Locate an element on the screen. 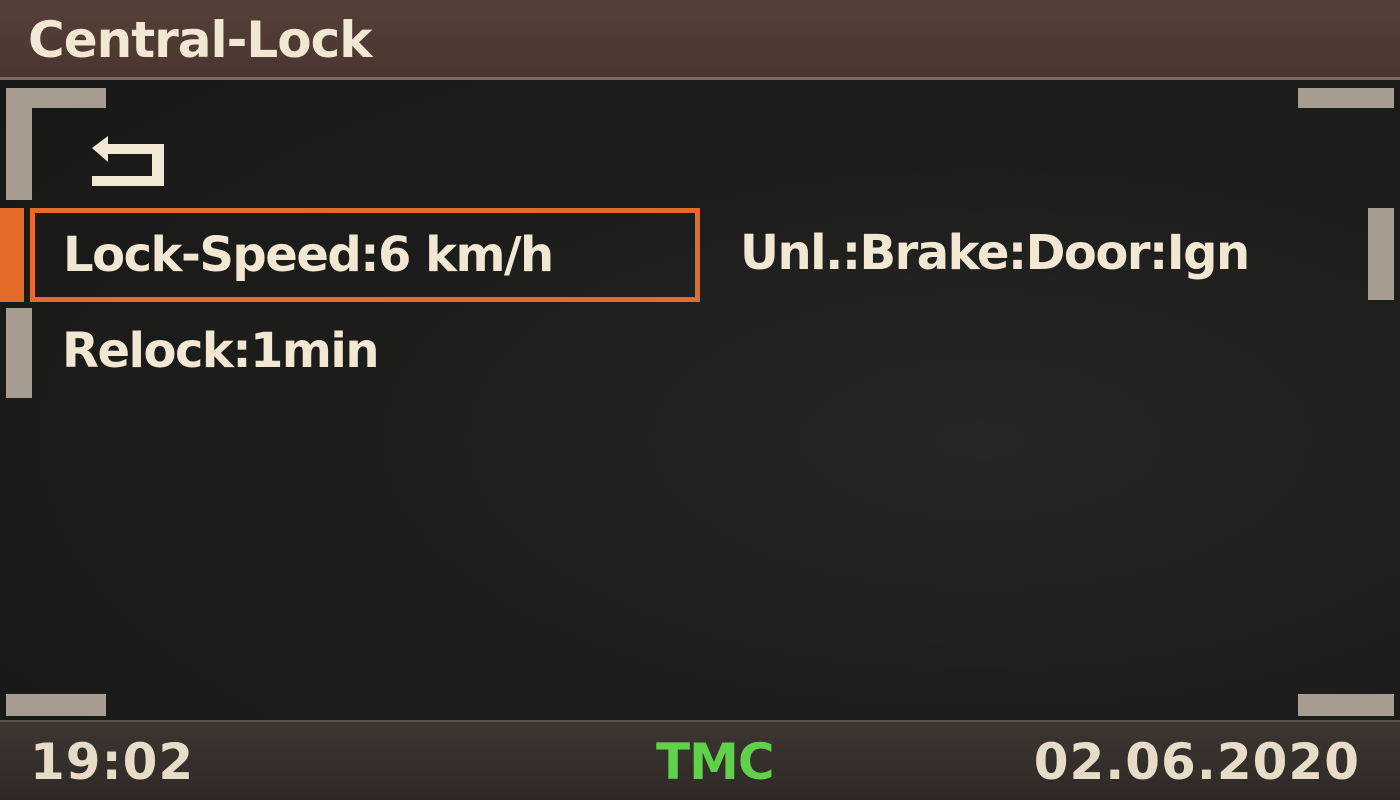 The width and height of the screenshot is (1400, 800). menu-item-relock: Relock:1min is located at coordinates (364, 353).